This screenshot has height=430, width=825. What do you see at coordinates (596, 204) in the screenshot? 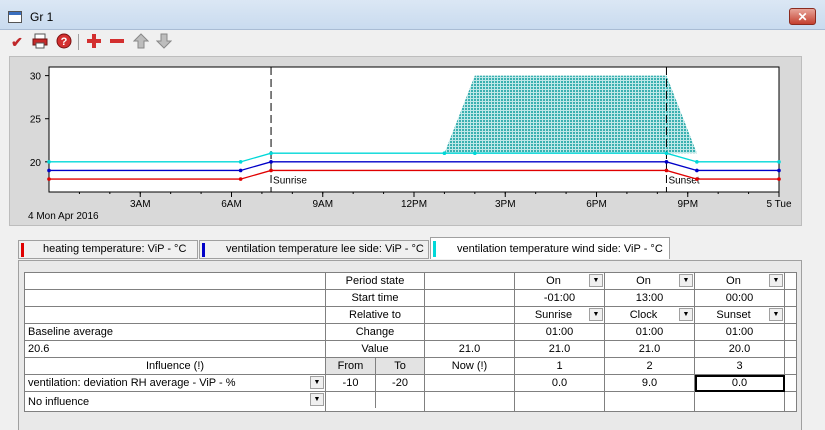
I see `x-tick-label: 6PM` at bounding box center [596, 204].